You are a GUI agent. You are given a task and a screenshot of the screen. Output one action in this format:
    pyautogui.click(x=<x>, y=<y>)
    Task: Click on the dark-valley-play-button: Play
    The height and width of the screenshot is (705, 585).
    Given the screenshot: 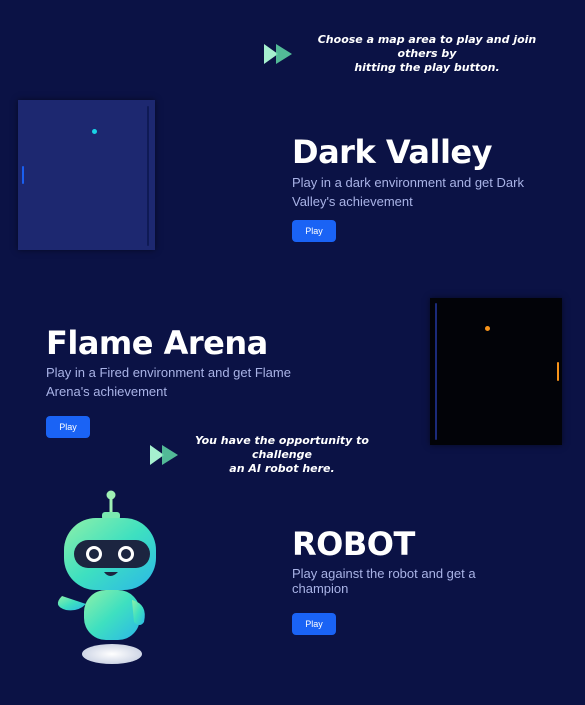 What is the action you would take?
    pyautogui.click(x=314, y=231)
    